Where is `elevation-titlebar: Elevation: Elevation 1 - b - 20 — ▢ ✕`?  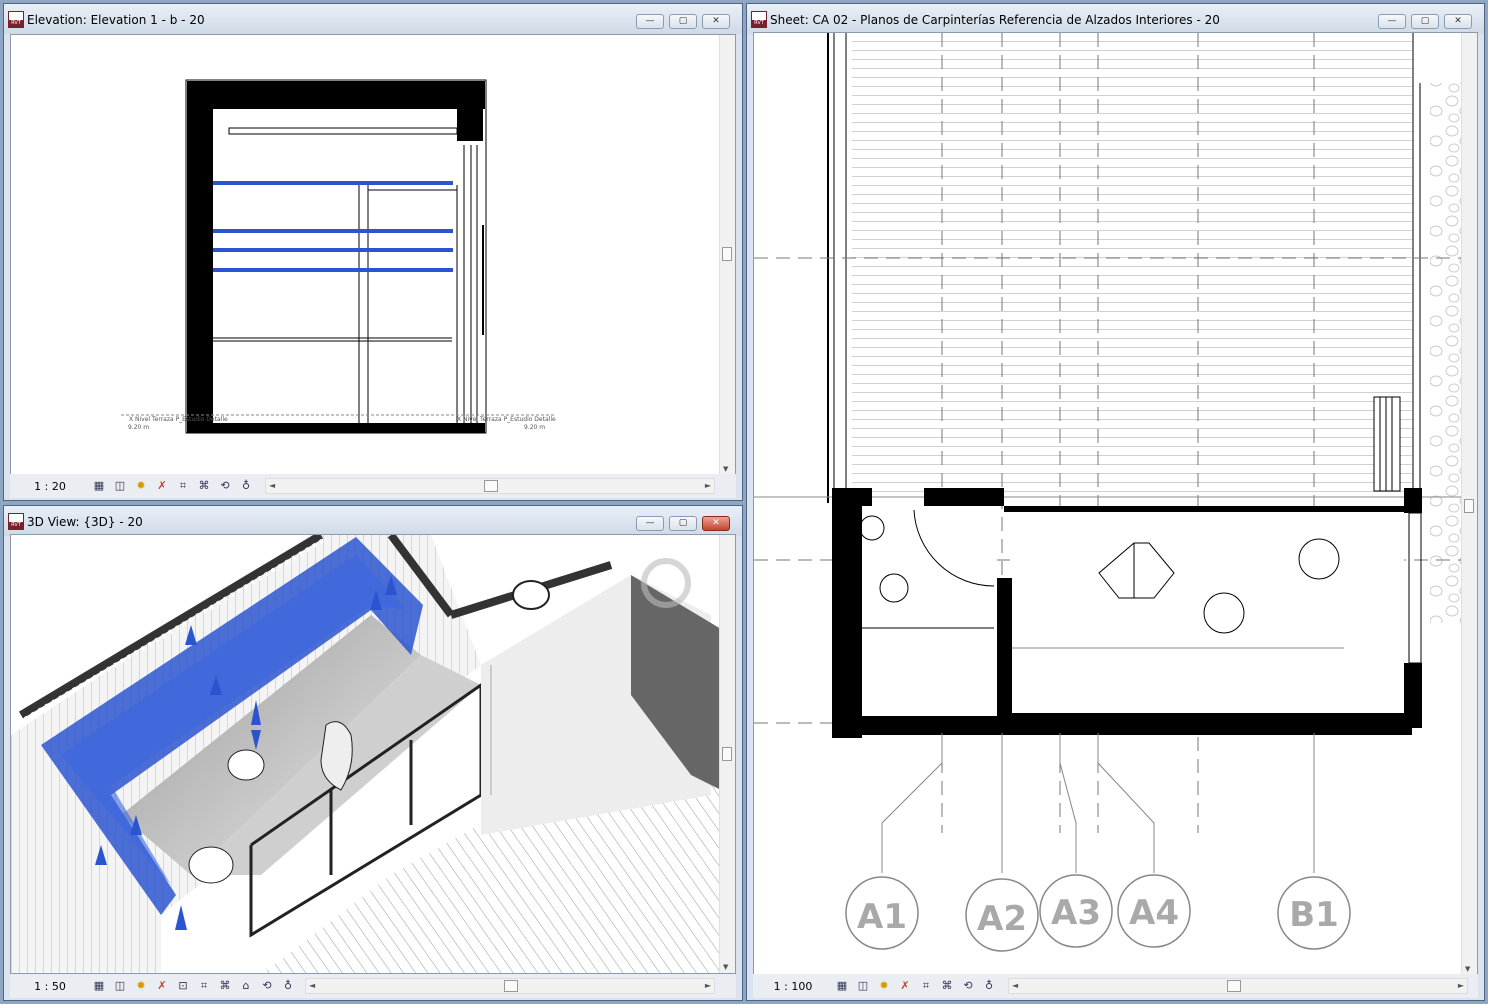 elevation-titlebar: Elevation: Elevation 1 - b - 20 — ▢ ✕ is located at coordinates (373, 19).